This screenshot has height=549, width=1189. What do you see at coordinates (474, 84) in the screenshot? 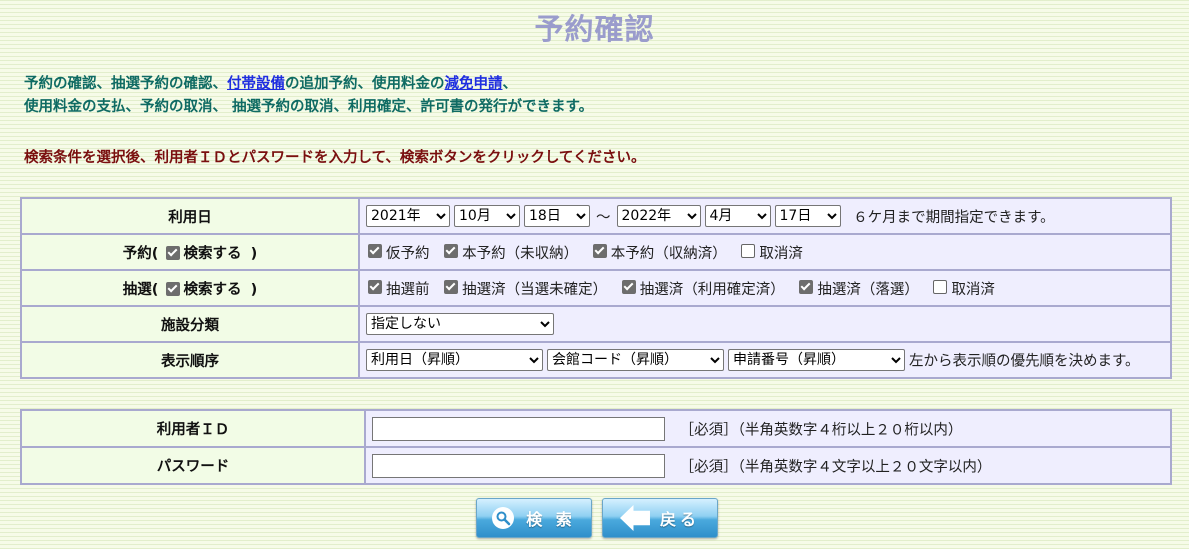
I see `link-reduction: 減免申請` at bounding box center [474, 84].